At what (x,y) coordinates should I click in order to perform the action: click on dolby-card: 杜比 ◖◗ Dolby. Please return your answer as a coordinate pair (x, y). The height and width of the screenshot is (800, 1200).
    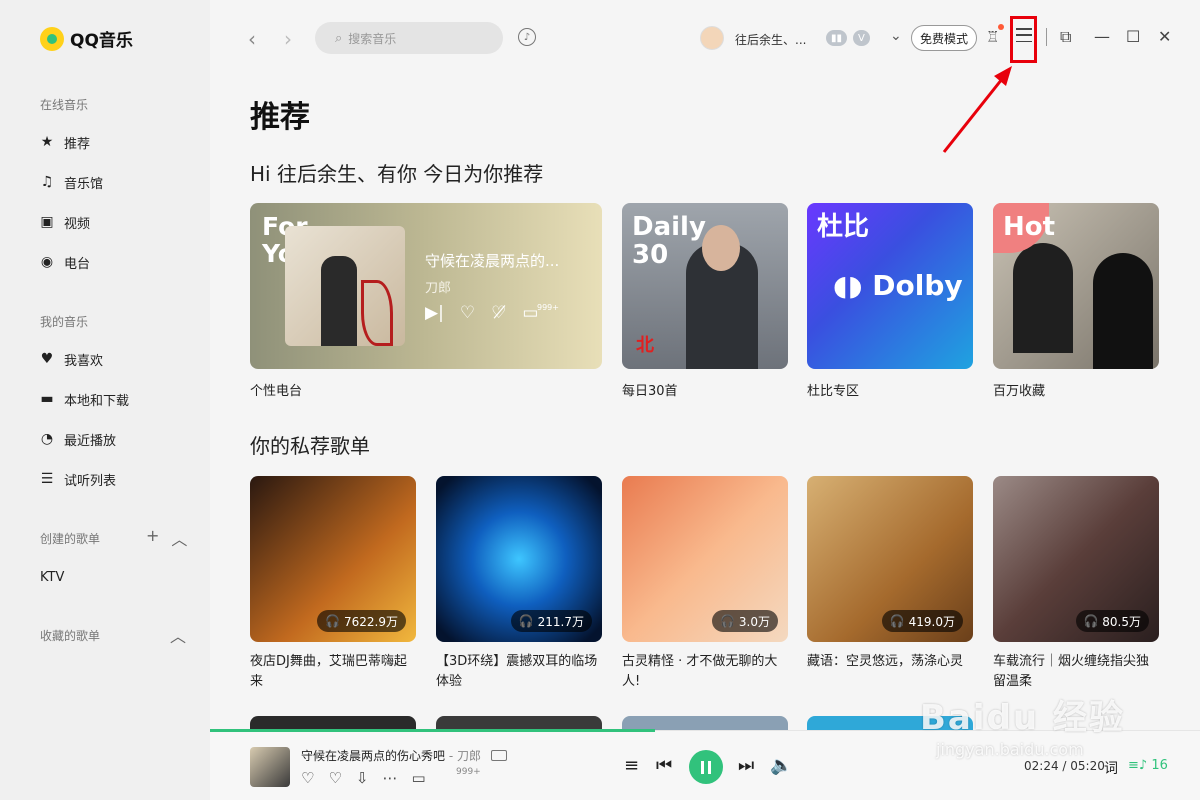
    Looking at the image, I should click on (890, 286).